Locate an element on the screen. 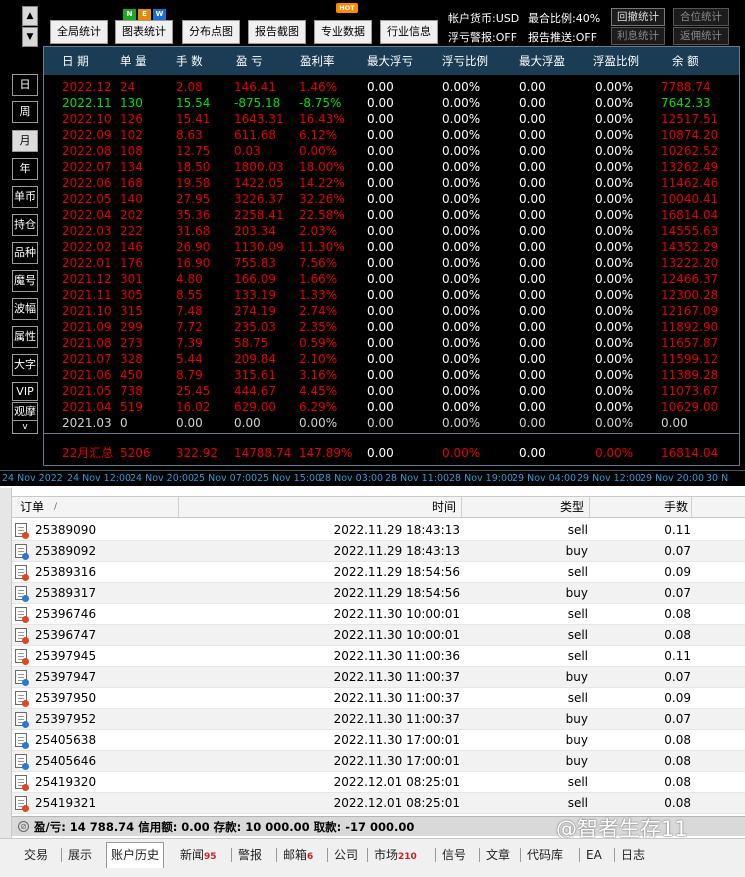 This screenshot has height=877, width=745. column-header-1: 单 量 is located at coordinates (133, 61).